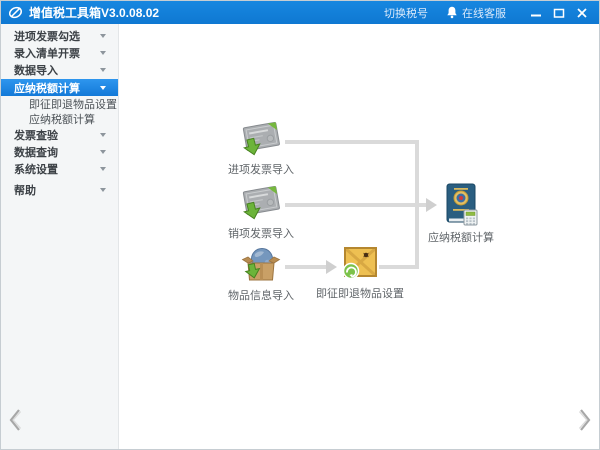 The height and width of the screenshot is (450, 600). What do you see at coordinates (59, 70) in the screenshot?
I see `sidebar-item-data-import: 数据导入` at bounding box center [59, 70].